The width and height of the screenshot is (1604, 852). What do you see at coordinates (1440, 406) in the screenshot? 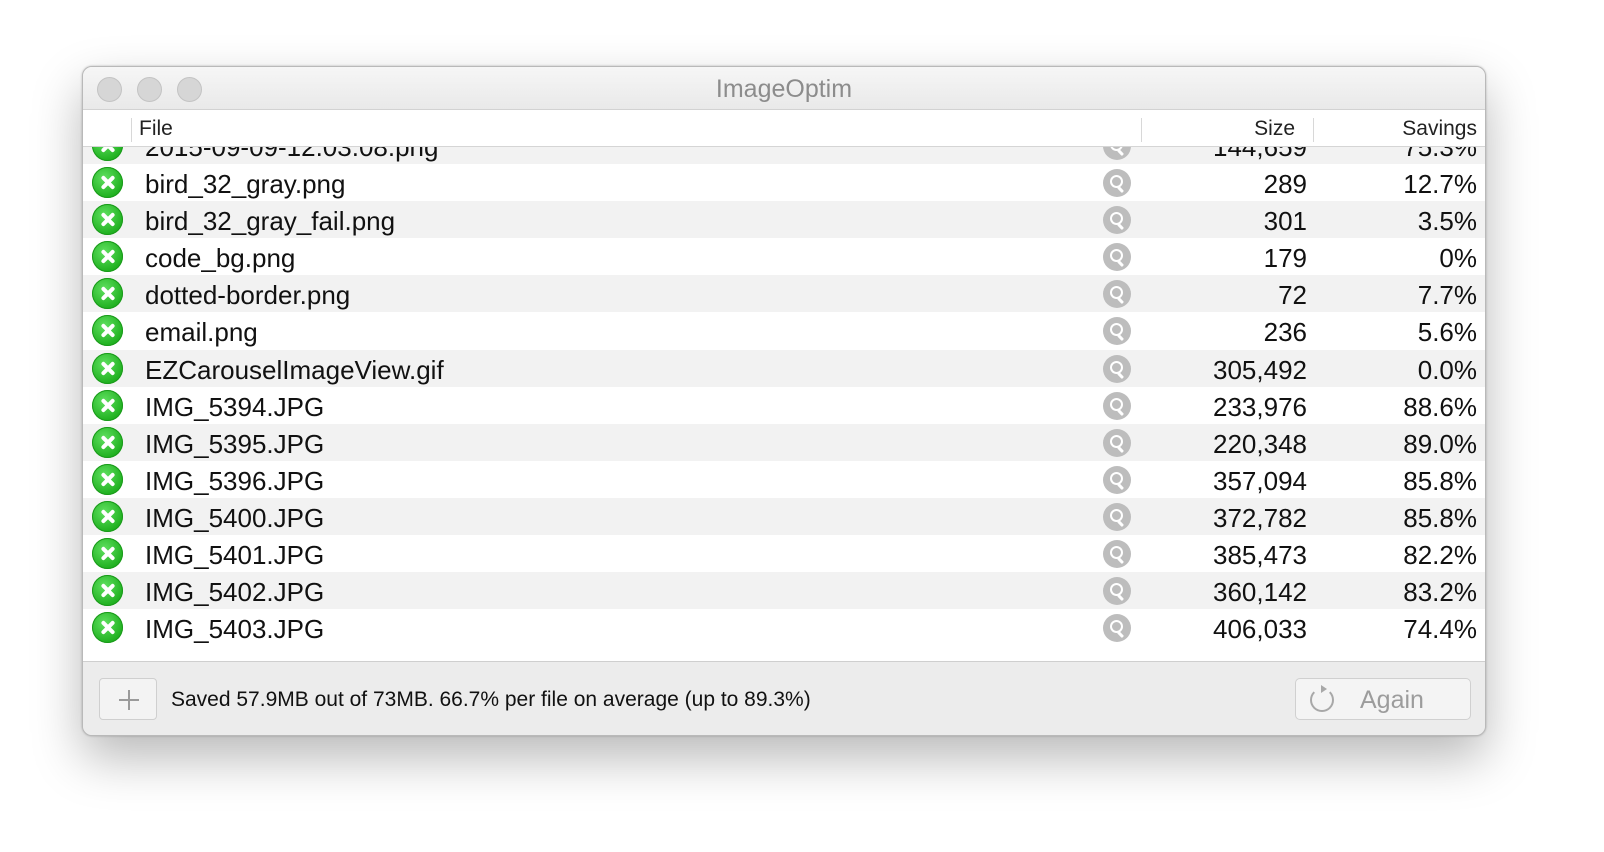
I see `file-savings: 88.6%` at bounding box center [1440, 406].